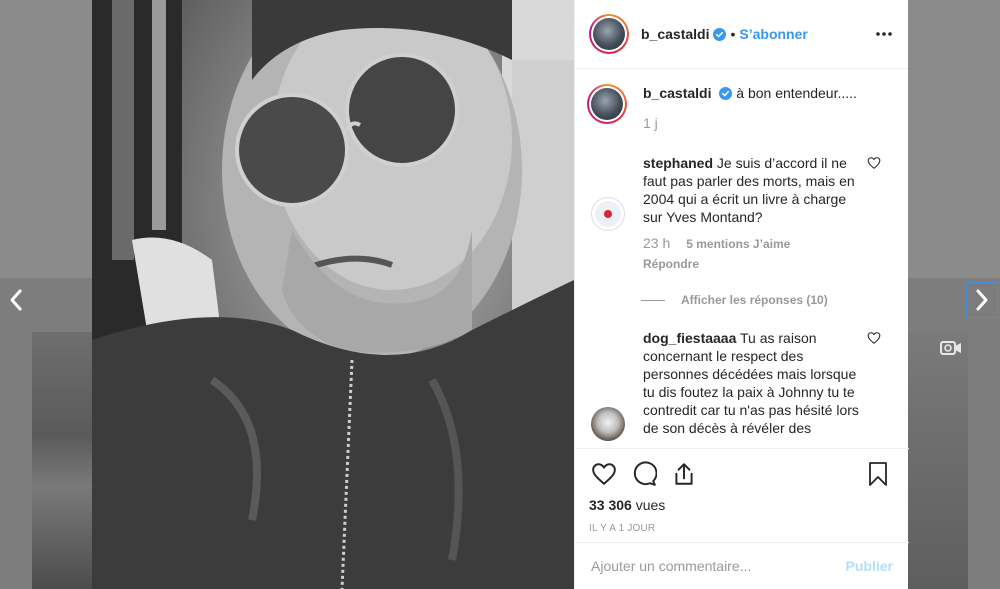 This screenshot has width=1000, height=589. I want to click on reply-button: Répondre, so click(754, 264).